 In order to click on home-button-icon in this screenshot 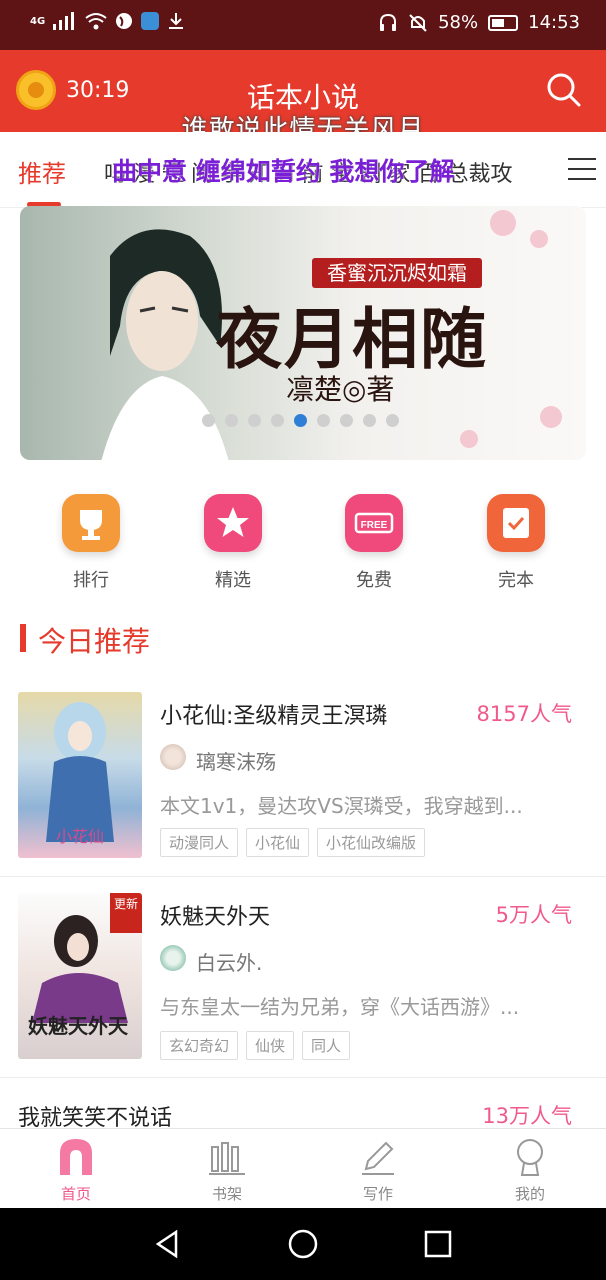, I will do `click(303, 1244)`.